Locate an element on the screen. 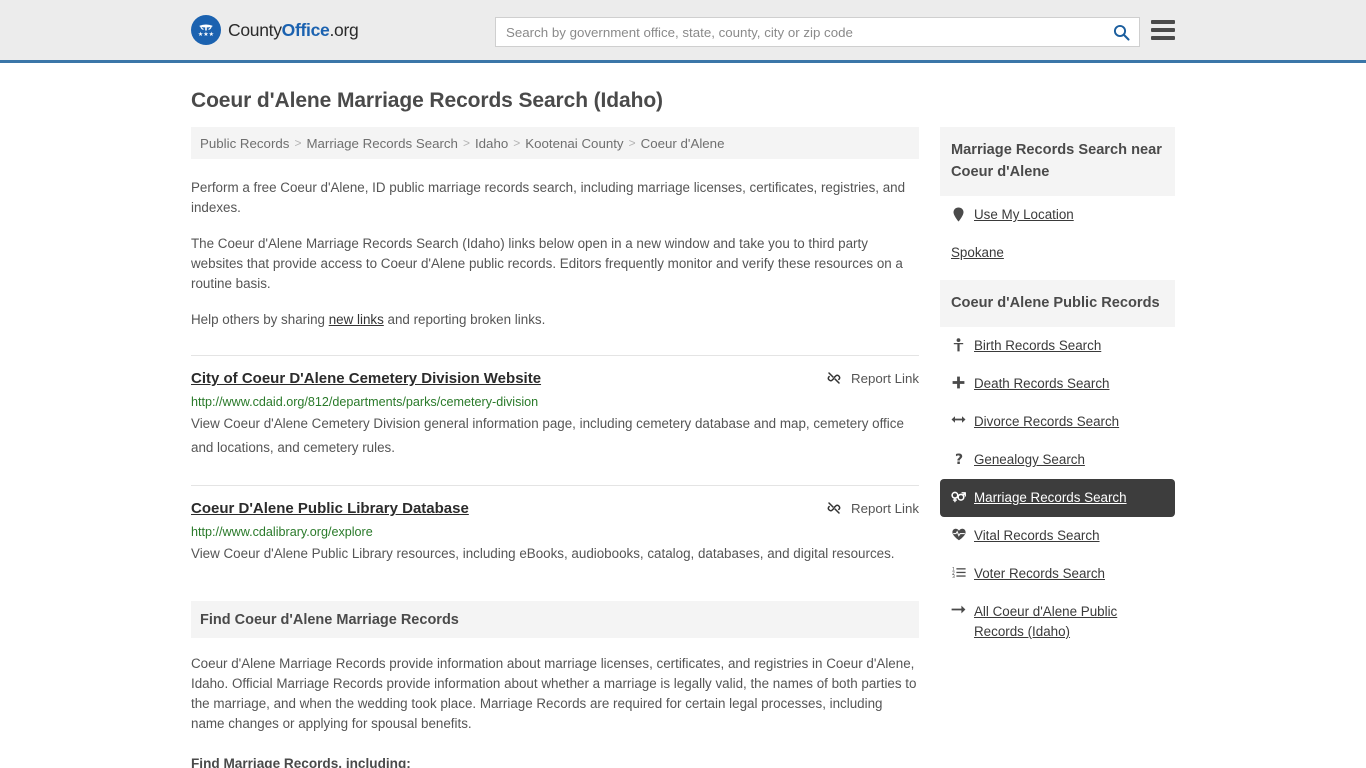 The image size is (1366, 768). countyoffice-eagle-seal-icon: ★★★ is located at coordinates (206, 30).